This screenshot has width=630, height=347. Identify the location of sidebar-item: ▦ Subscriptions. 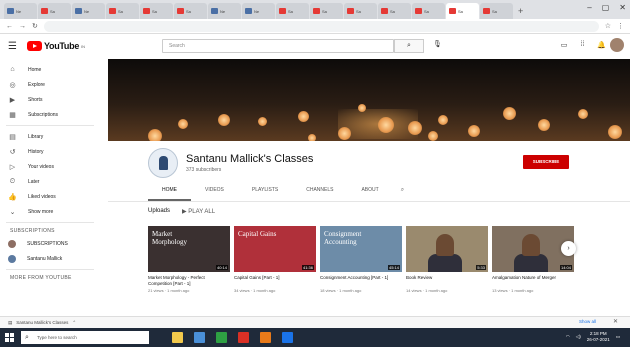
(51, 114).